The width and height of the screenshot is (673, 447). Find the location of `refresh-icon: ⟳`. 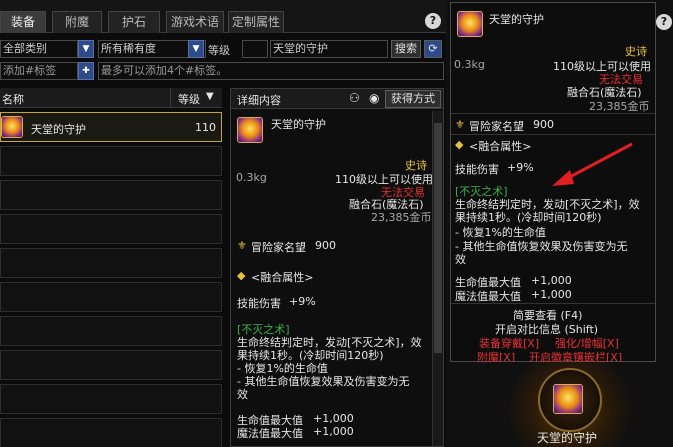

refresh-icon: ⟳ is located at coordinates (433, 49).